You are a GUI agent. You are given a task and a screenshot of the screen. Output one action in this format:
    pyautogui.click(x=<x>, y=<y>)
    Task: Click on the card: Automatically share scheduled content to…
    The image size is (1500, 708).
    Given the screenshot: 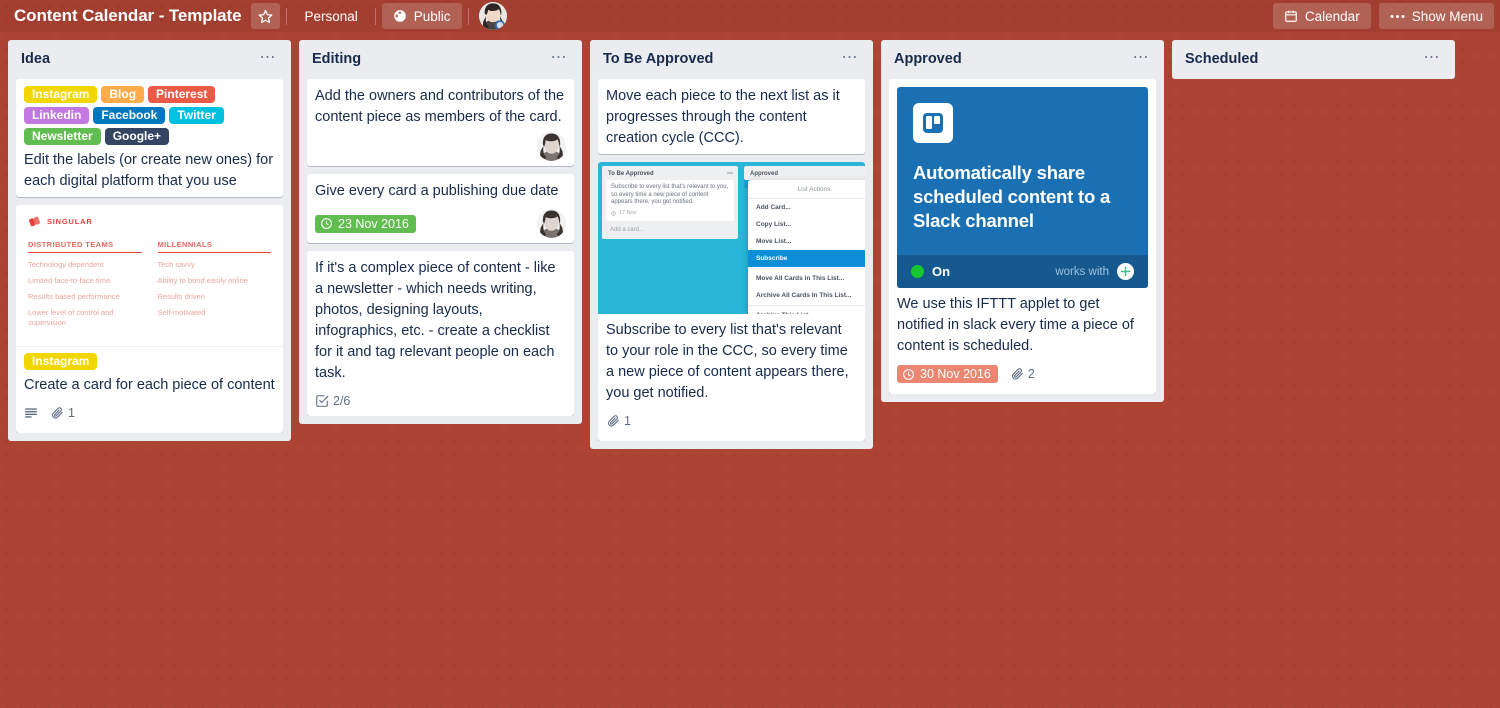 What is the action you would take?
    pyautogui.click(x=1022, y=237)
    